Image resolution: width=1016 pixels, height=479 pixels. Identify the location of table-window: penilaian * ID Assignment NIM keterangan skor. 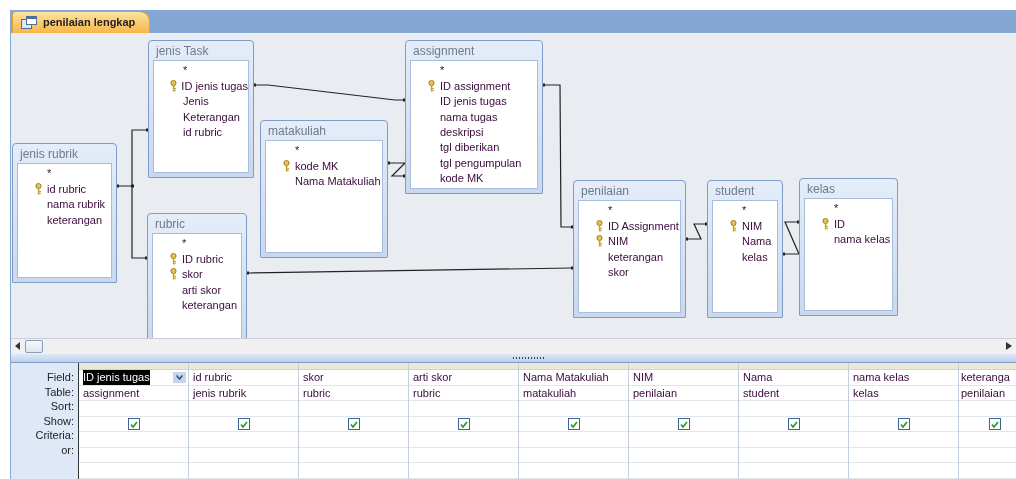
(629, 248).